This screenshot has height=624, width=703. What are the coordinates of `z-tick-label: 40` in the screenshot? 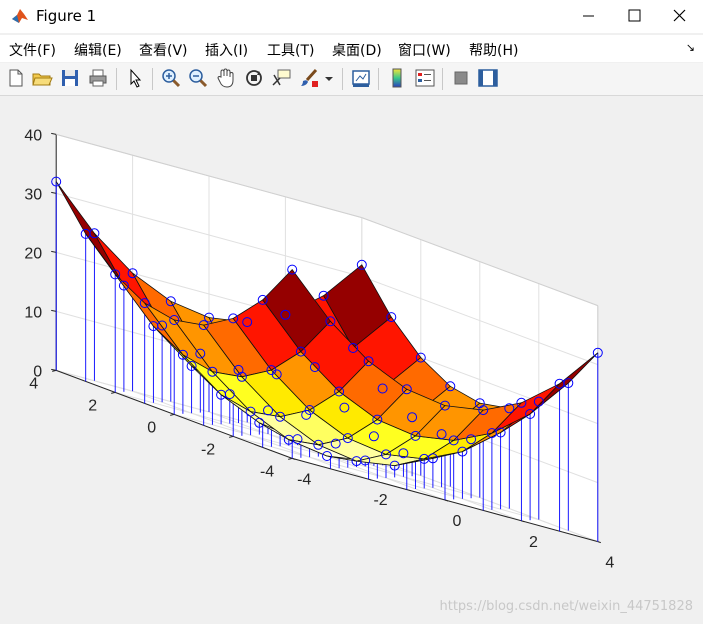 It's located at (33, 135).